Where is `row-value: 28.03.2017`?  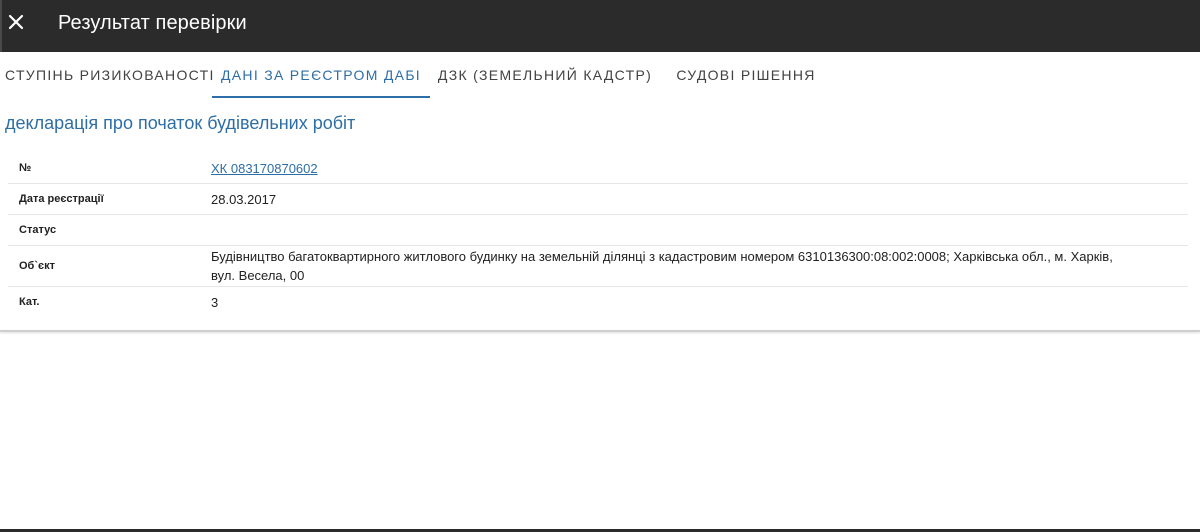 row-value: 28.03.2017 is located at coordinates (244, 199).